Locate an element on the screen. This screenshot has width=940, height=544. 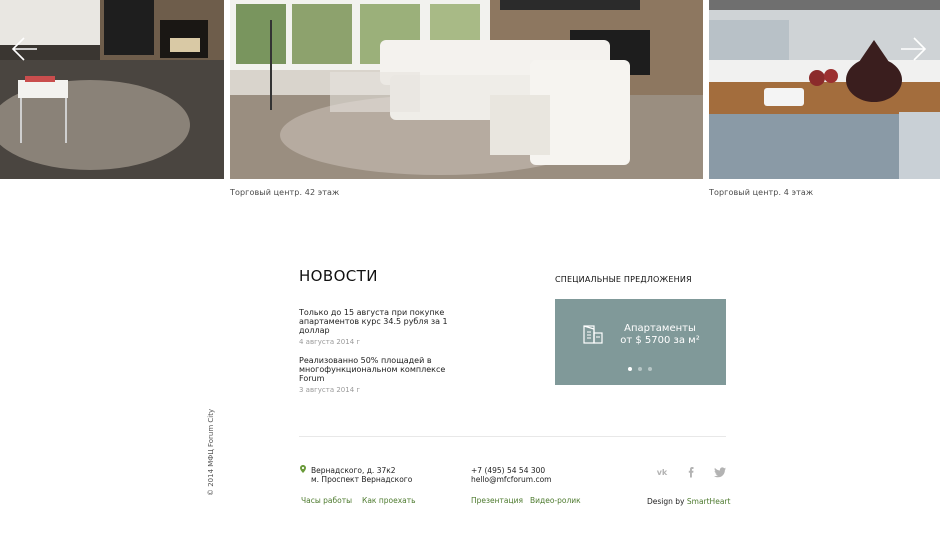
slider-prev-button is located at coordinates (23, 49).